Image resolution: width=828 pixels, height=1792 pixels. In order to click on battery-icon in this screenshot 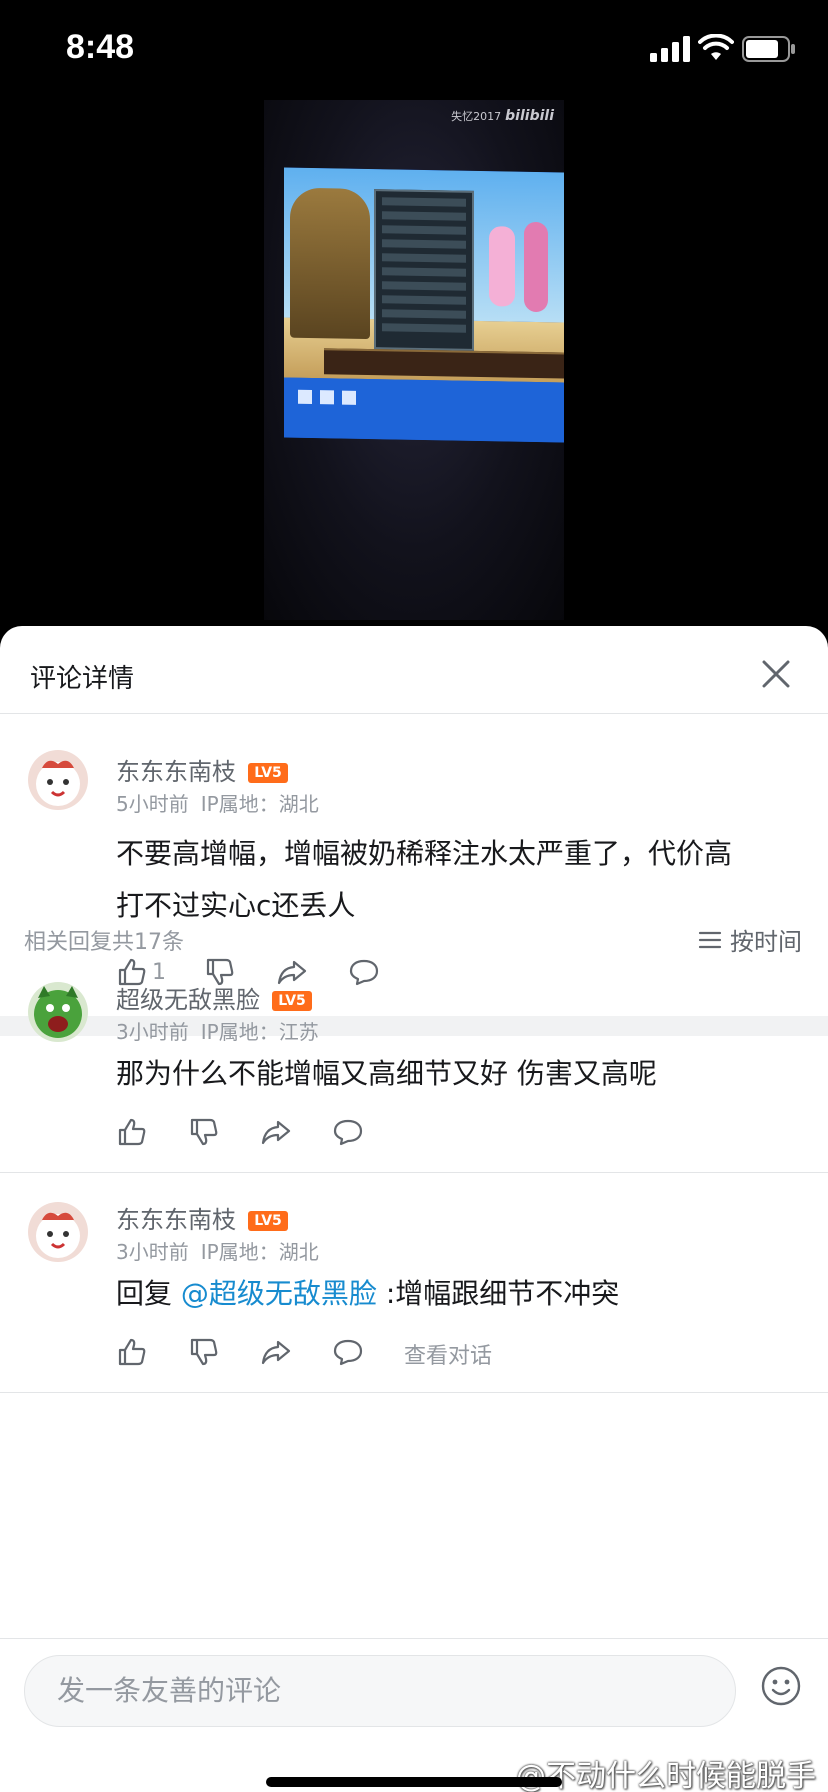, I will do `click(768, 49)`.